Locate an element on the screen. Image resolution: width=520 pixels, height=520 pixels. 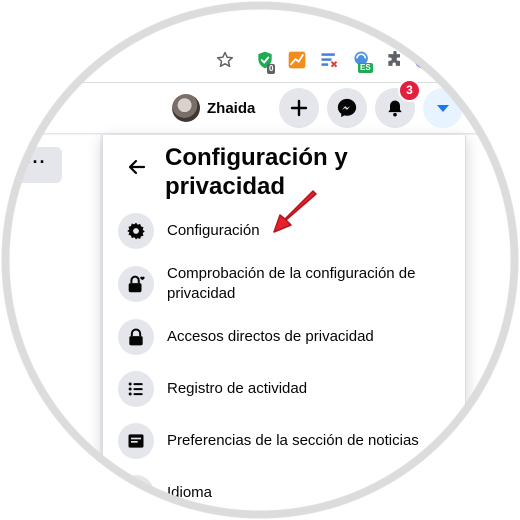
profile-name: Zhaida is located at coordinates (231, 108).